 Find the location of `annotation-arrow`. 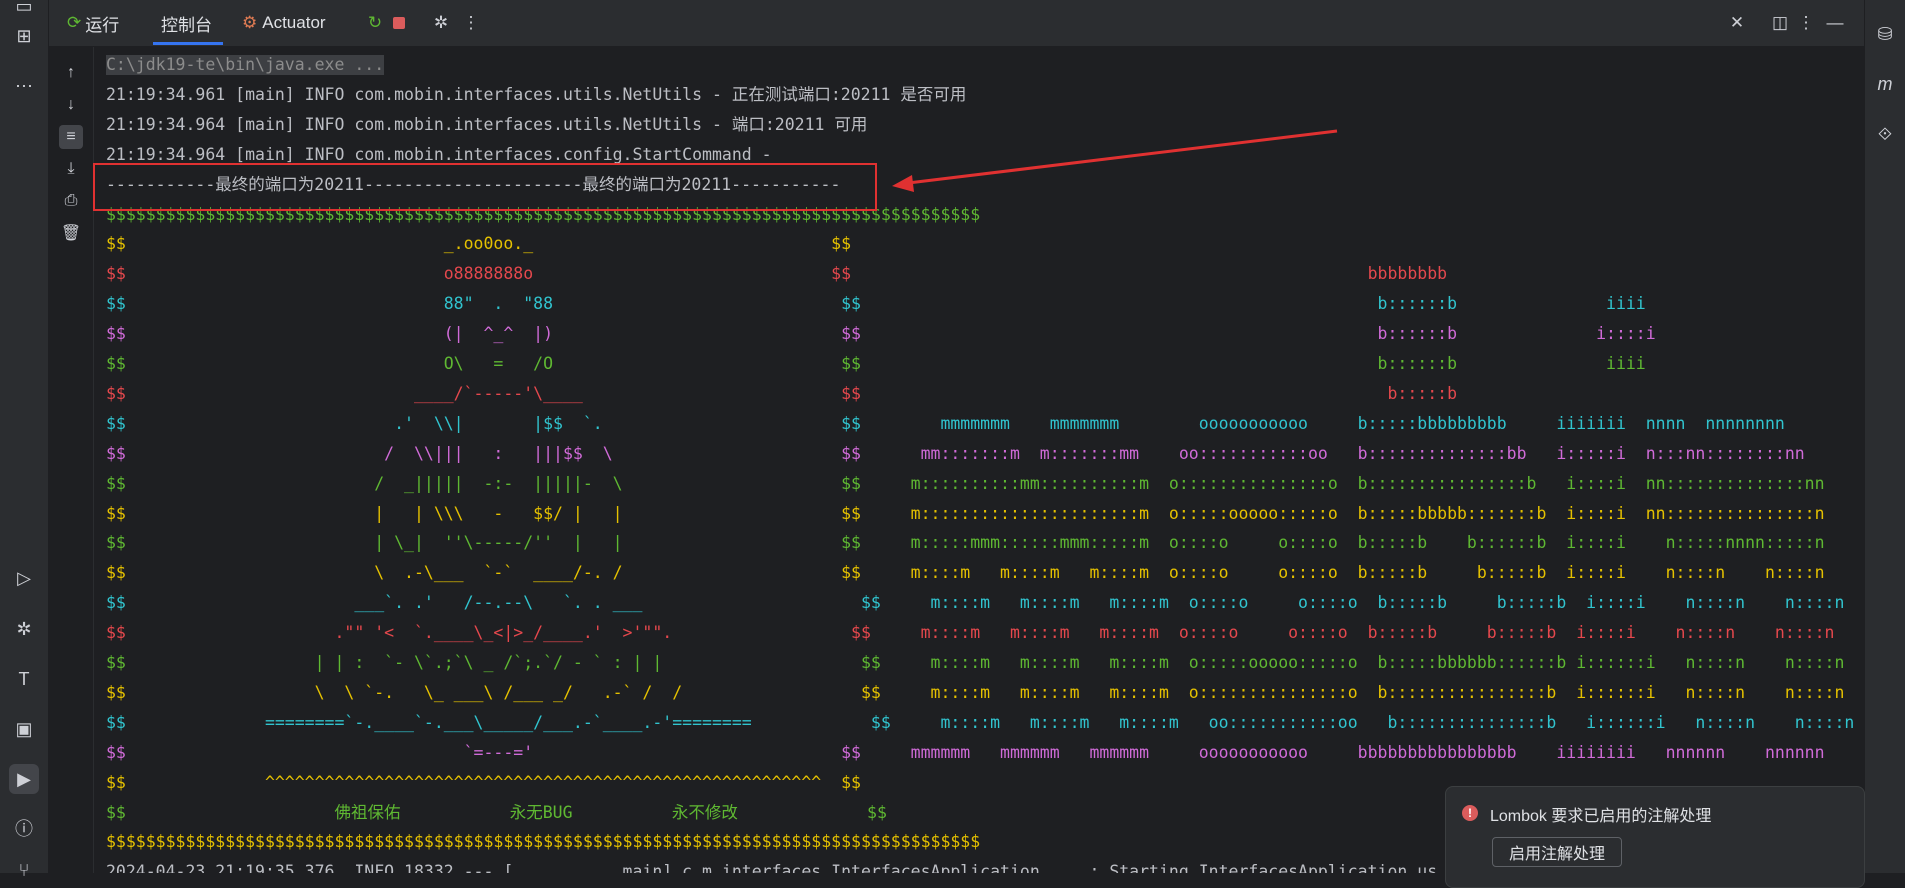

annotation-arrow is located at coordinates (1115, 160).